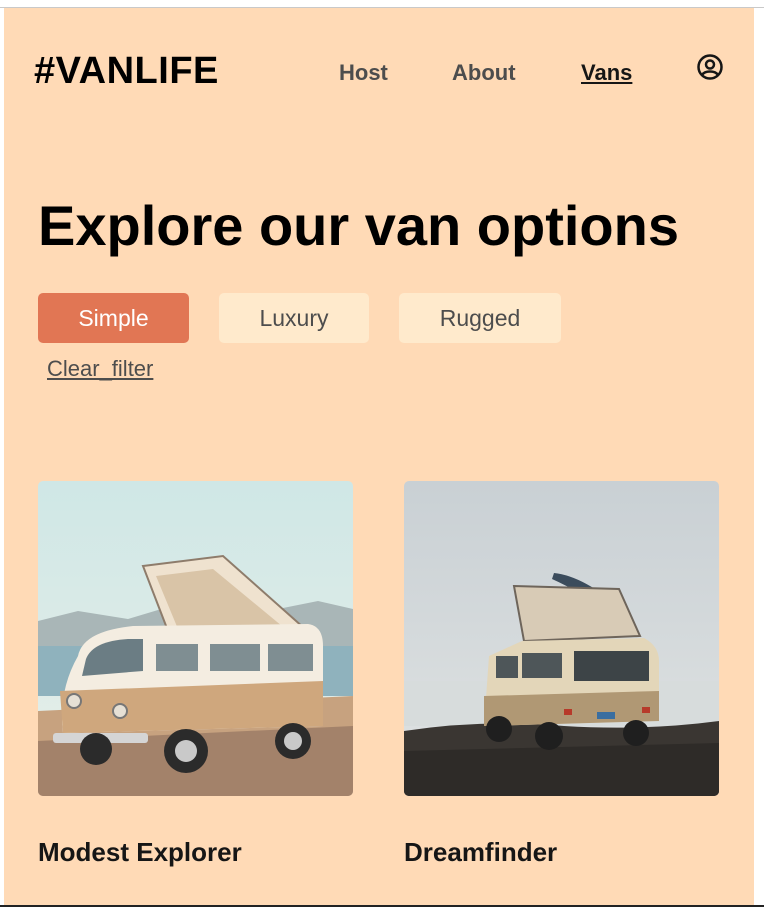  I want to click on filter-rugged-button: Rugged, so click(480, 318).